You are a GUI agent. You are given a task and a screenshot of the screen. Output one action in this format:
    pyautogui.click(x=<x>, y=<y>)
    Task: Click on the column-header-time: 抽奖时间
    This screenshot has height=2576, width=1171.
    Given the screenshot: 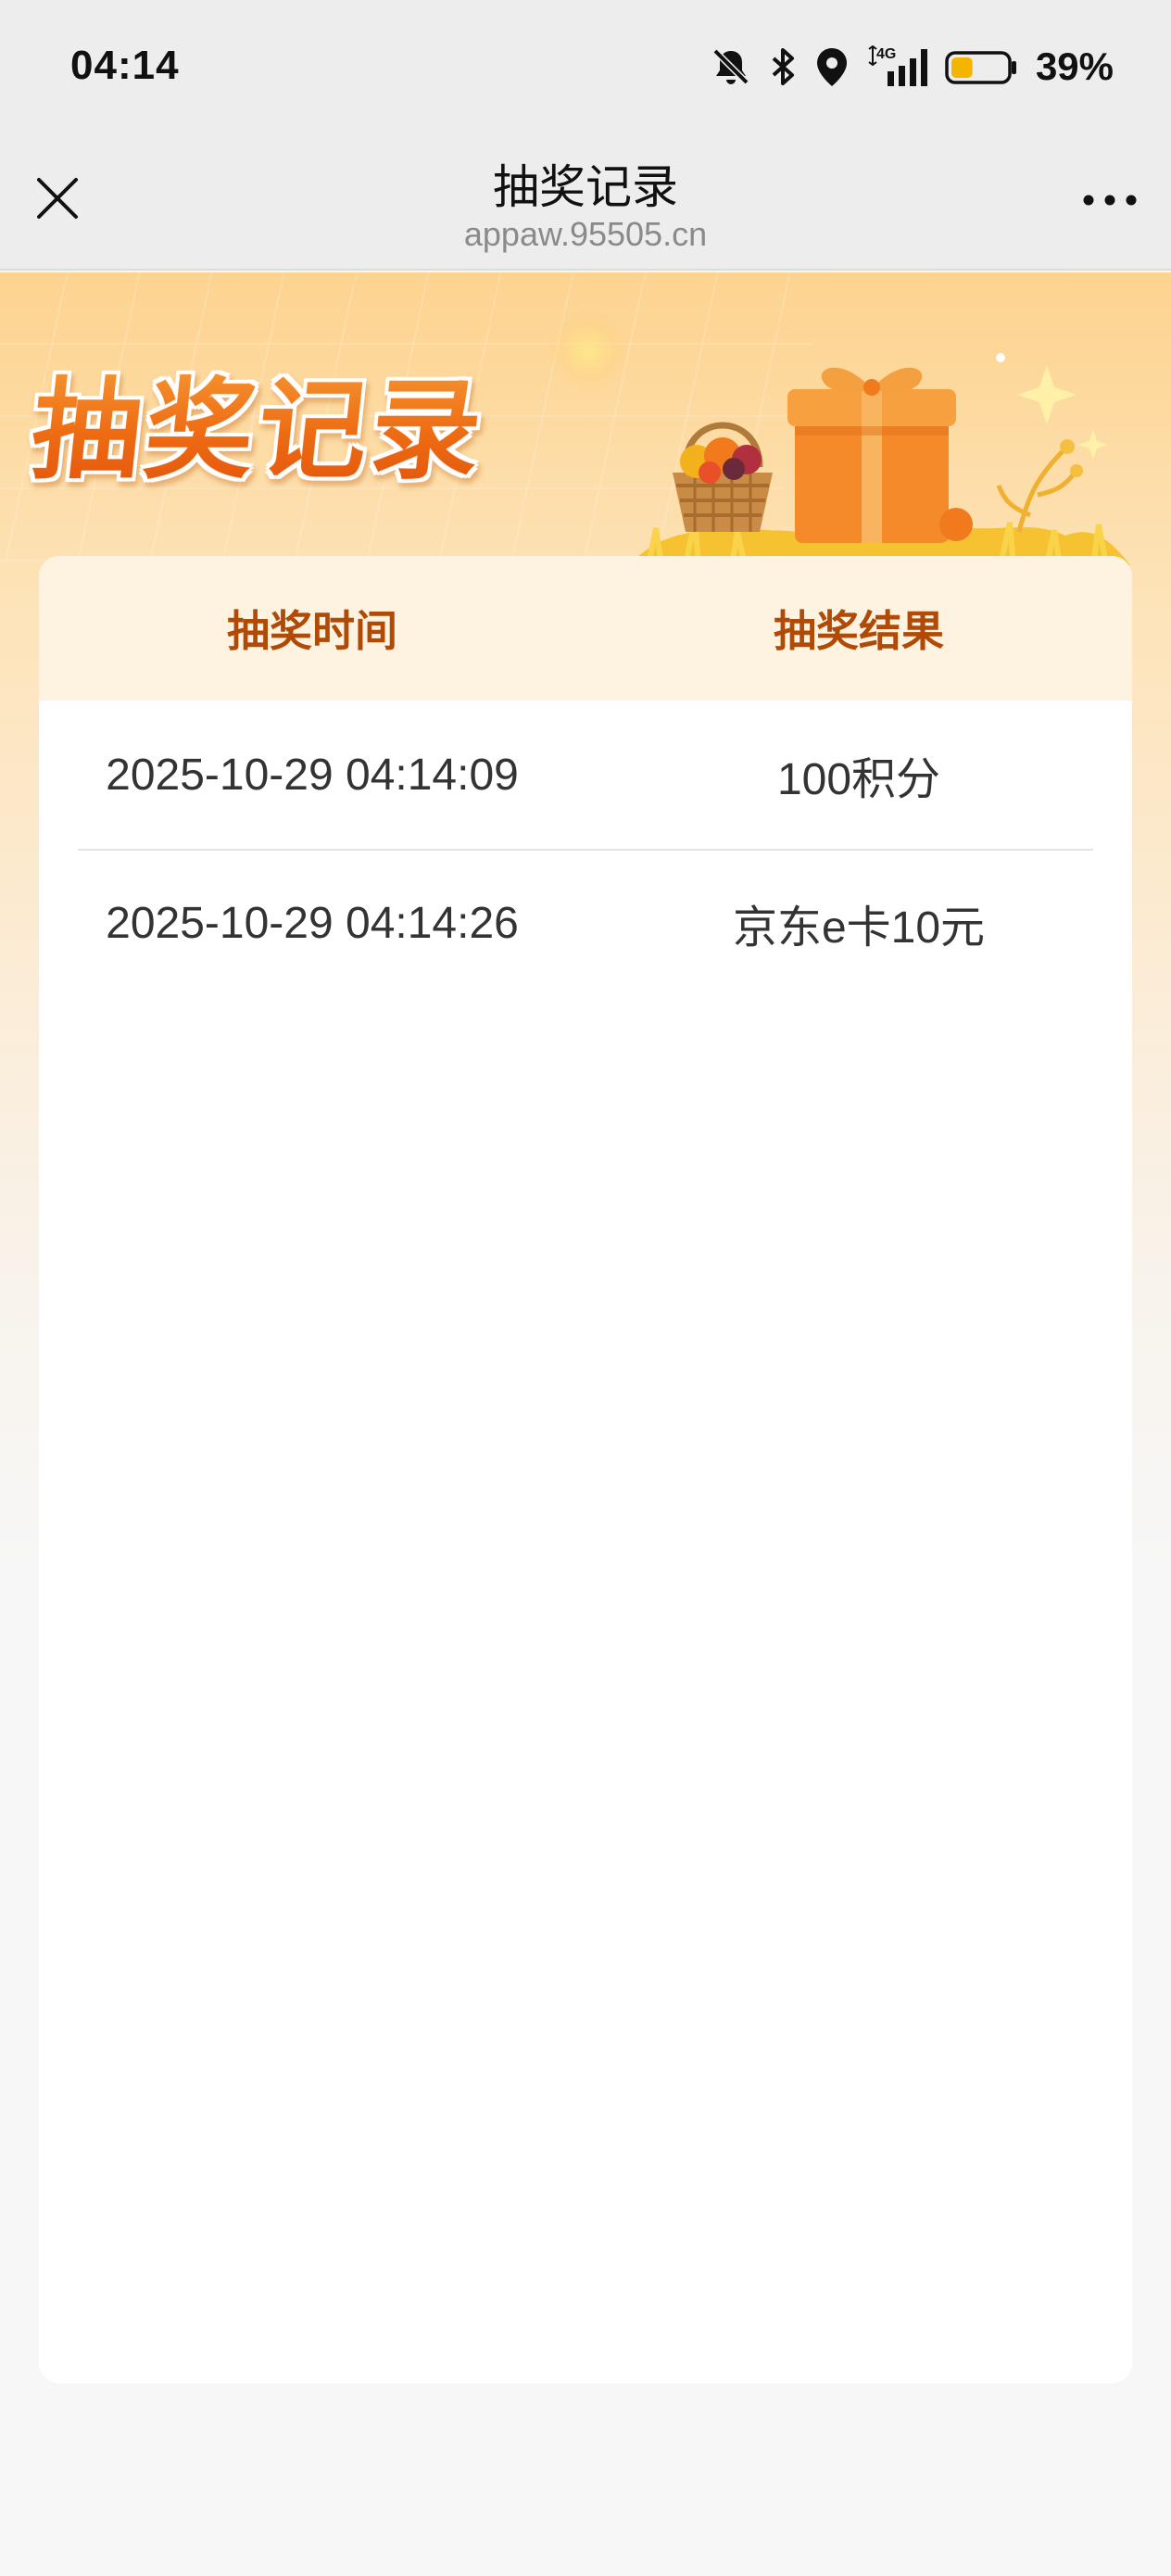 What is the action you would take?
    pyautogui.click(x=312, y=631)
    